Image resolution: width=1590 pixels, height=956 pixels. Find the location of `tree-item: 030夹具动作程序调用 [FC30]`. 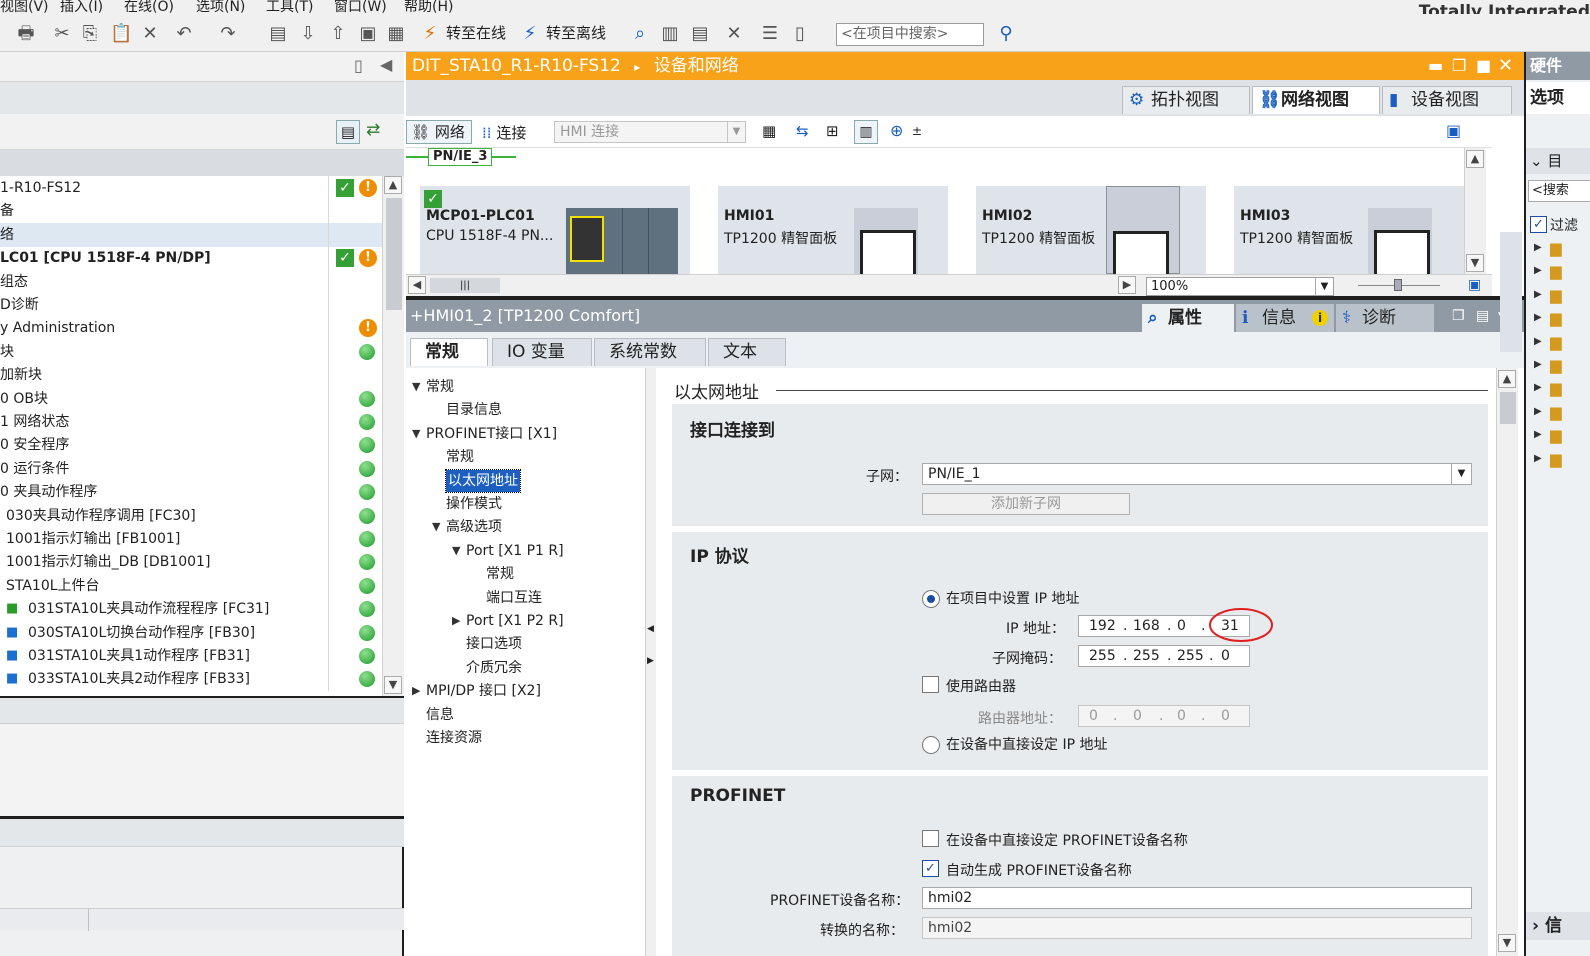

tree-item: 030夹具动作程序调用 [FC30] is located at coordinates (191, 515).